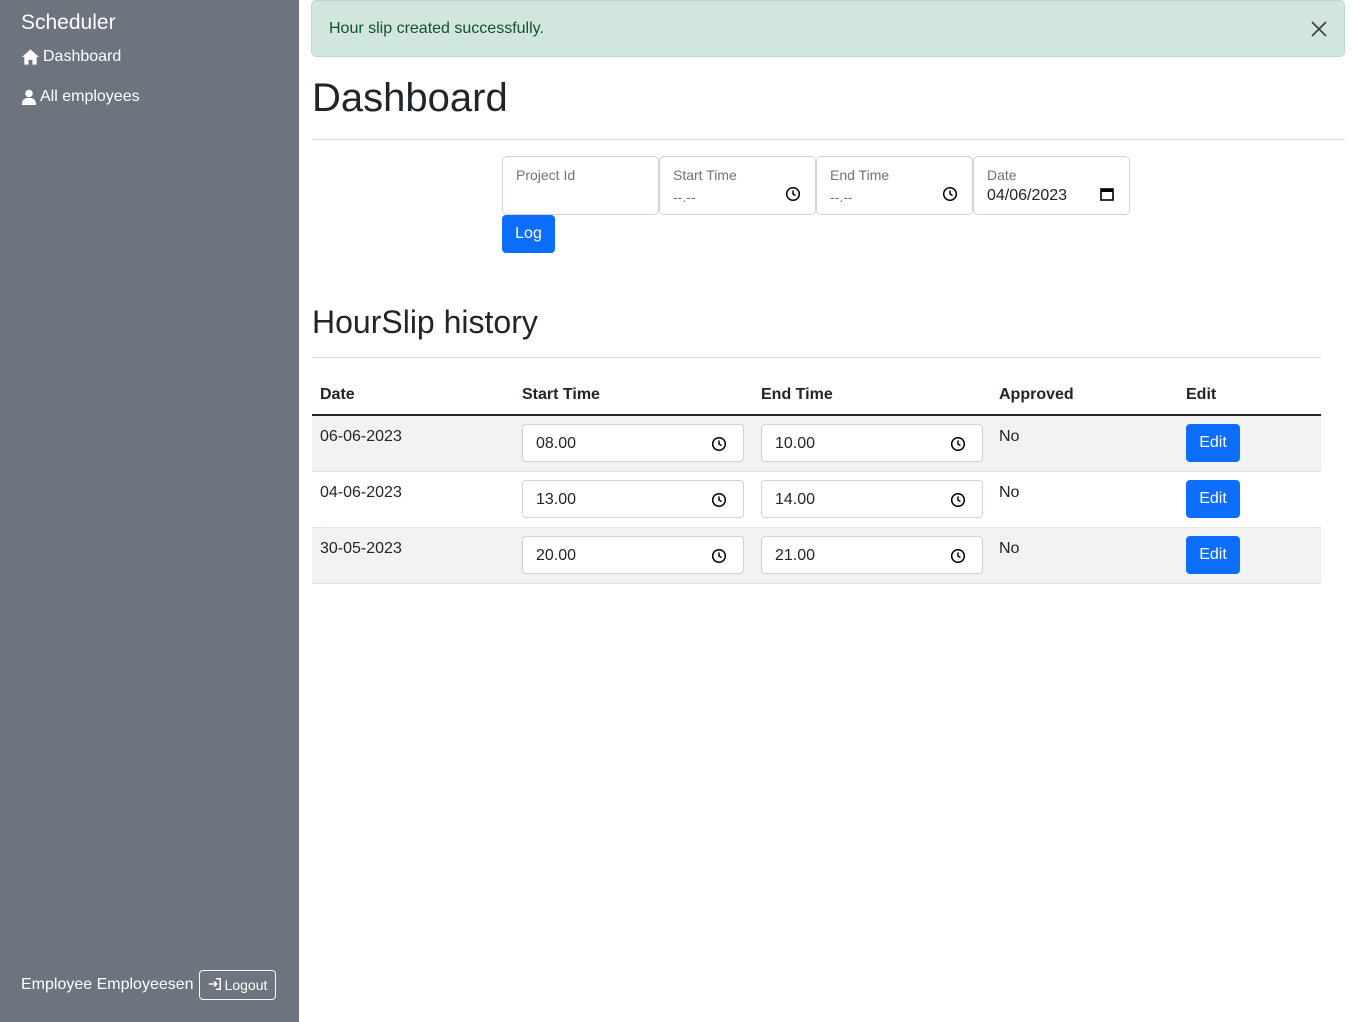  Describe the element at coordinates (246, 985) in the screenshot. I see `logout-label: Logout` at that location.